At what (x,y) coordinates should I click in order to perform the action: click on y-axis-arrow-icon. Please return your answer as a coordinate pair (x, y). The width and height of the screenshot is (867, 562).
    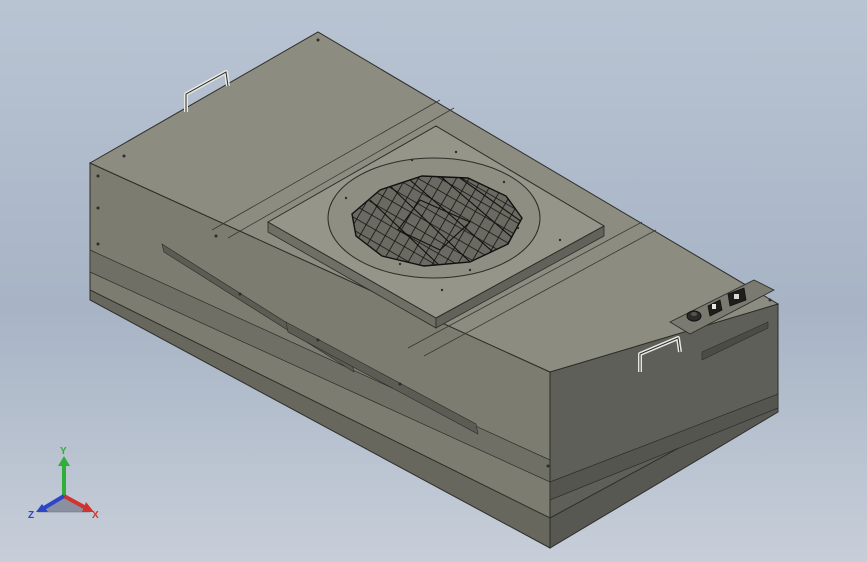
    Looking at the image, I should click on (64, 461).